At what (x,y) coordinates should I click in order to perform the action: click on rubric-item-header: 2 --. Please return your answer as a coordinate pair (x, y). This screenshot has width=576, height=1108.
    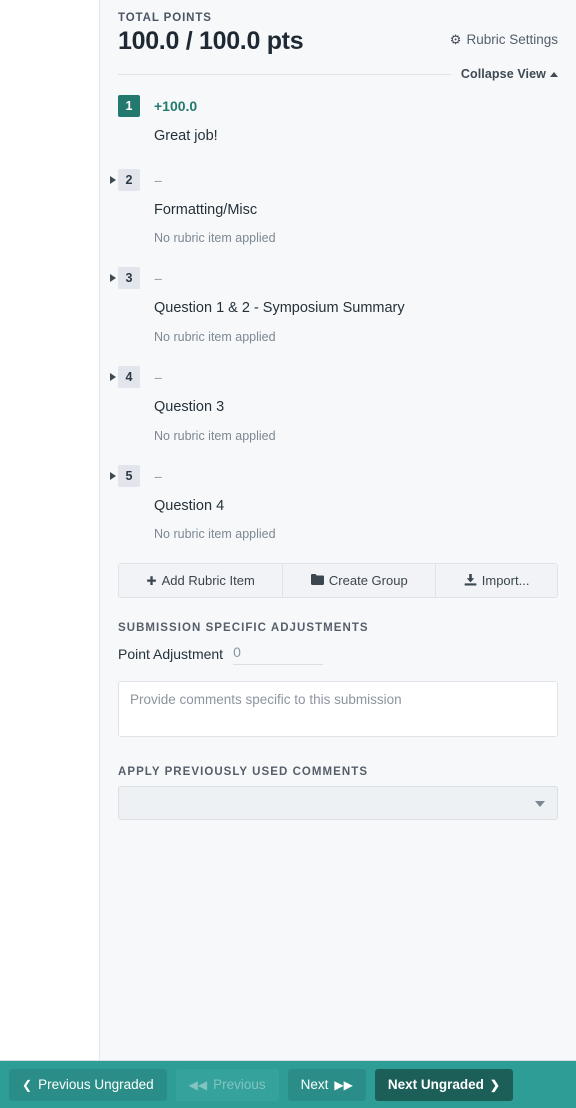
    Looking at the image, I should click on (334, 179).